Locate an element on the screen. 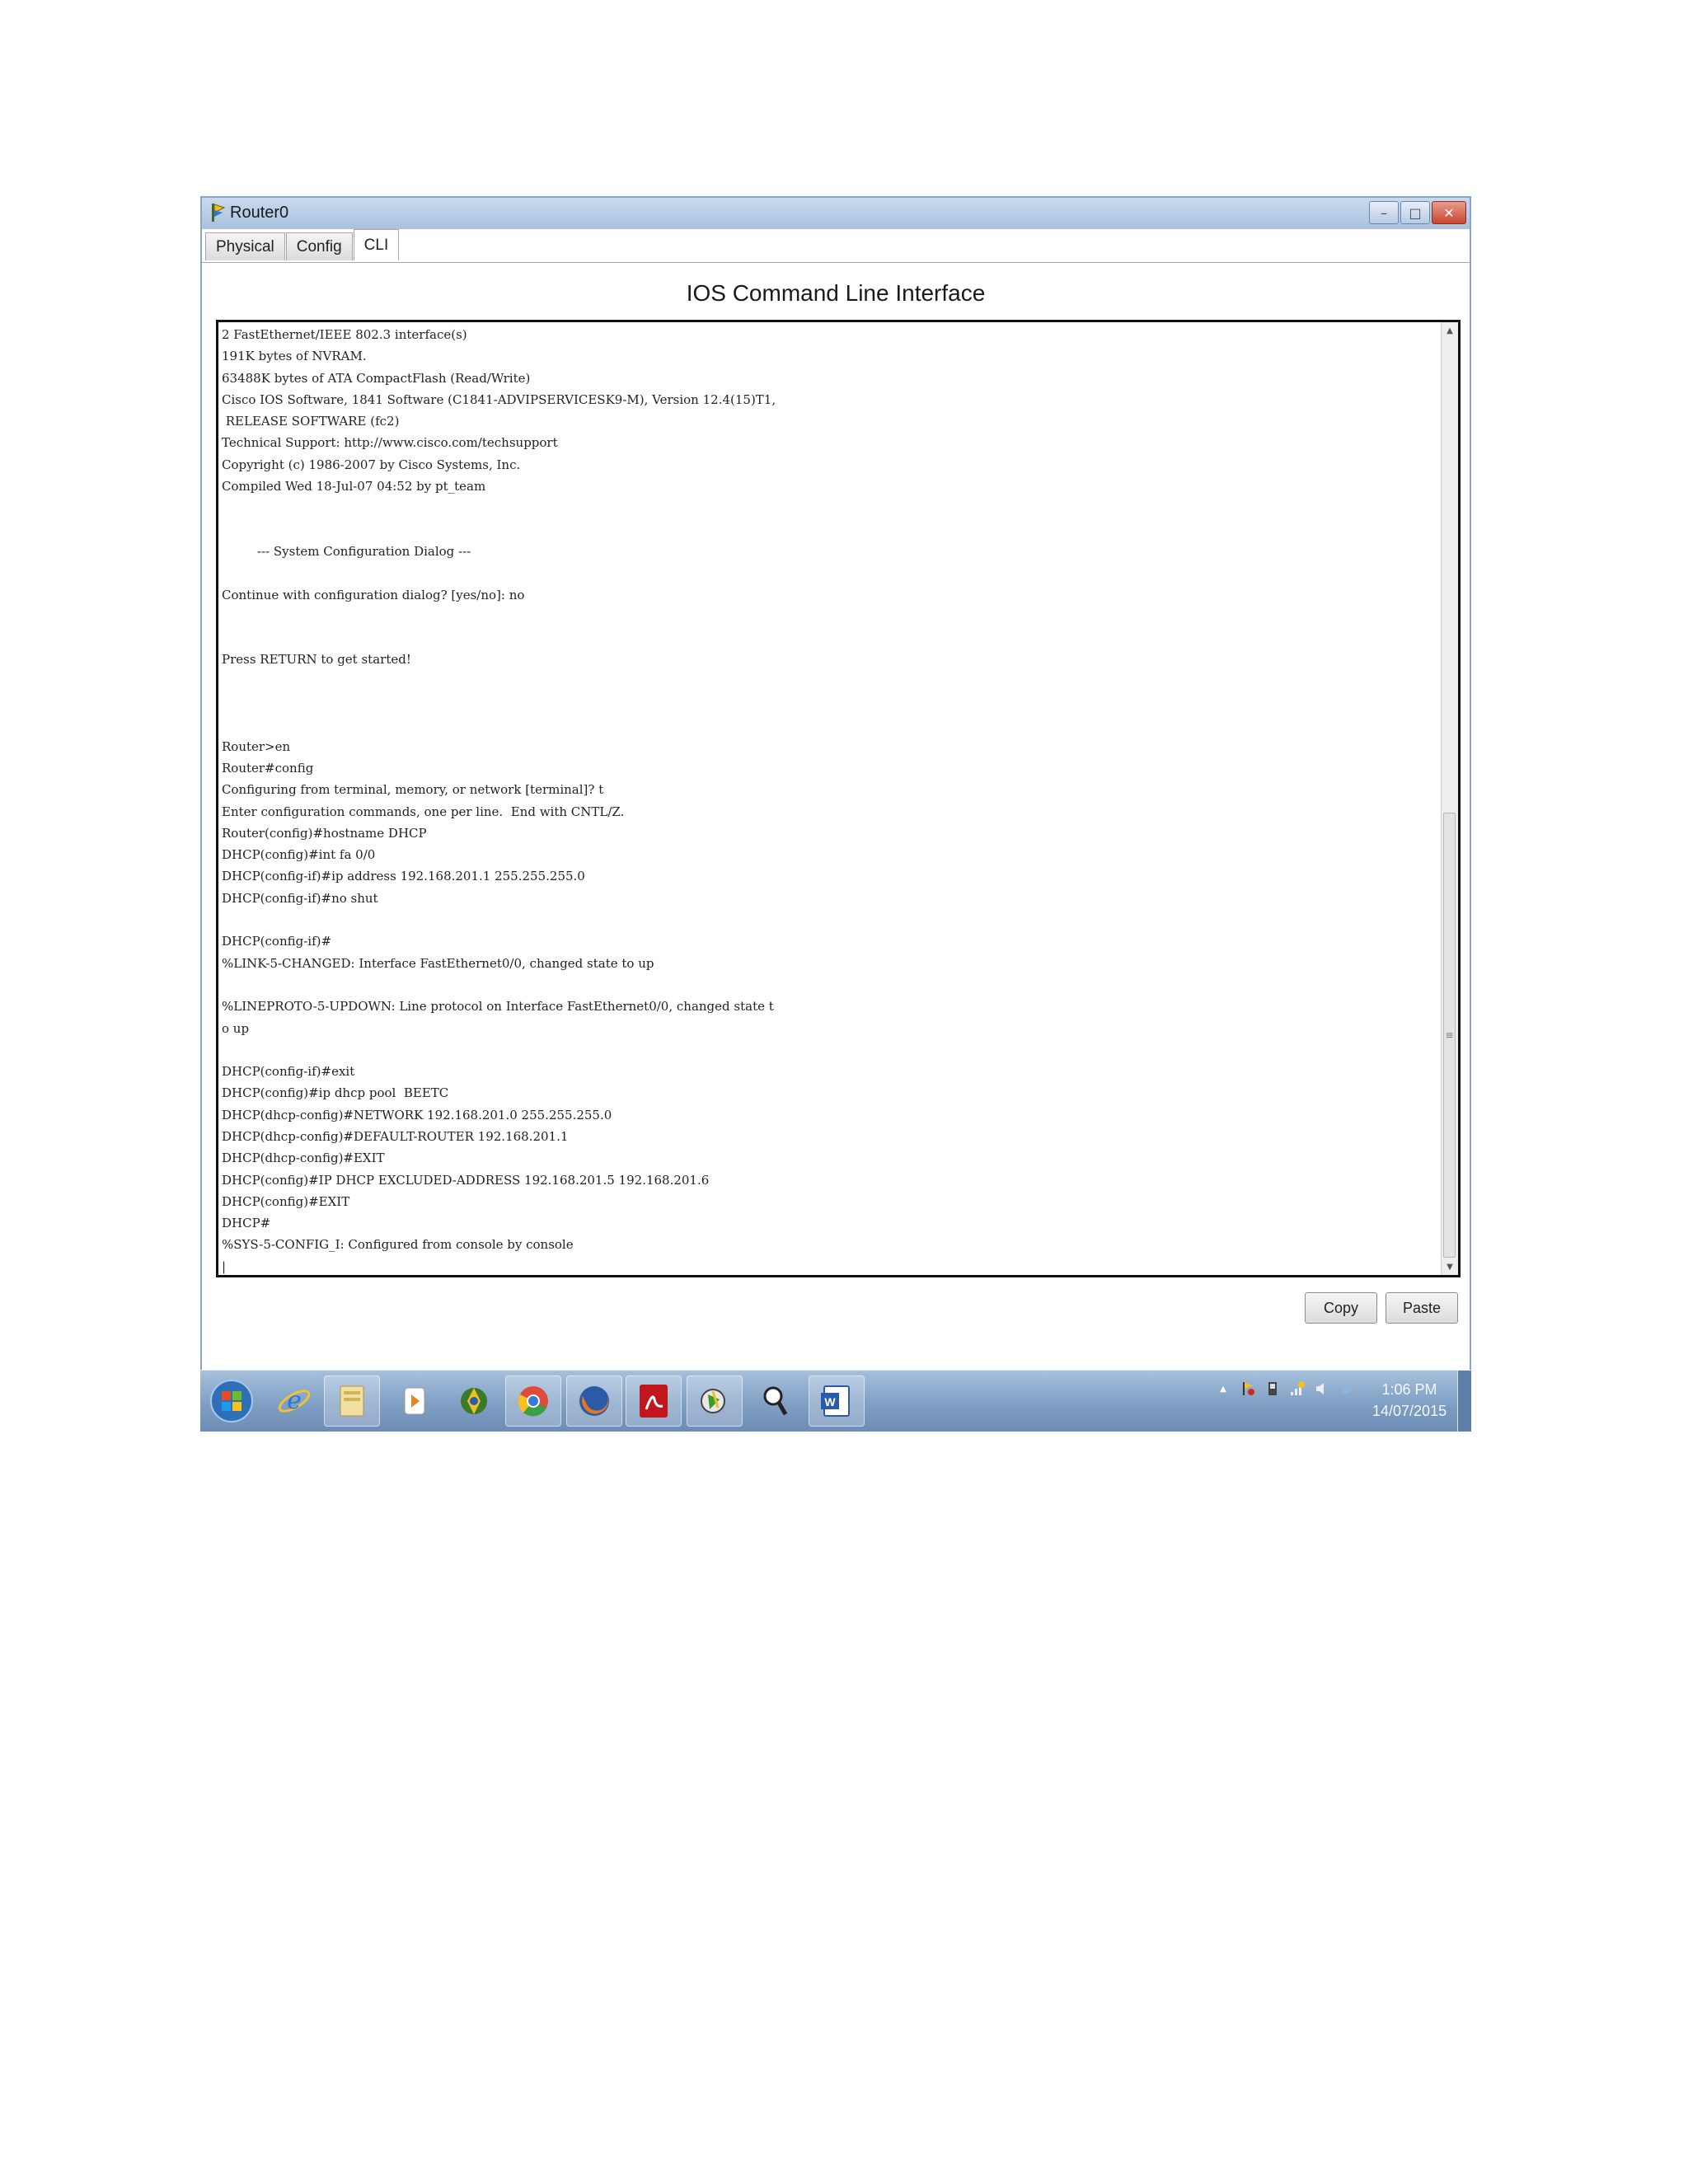  packet-tracer-icon is located at coordinates (715, 1401).